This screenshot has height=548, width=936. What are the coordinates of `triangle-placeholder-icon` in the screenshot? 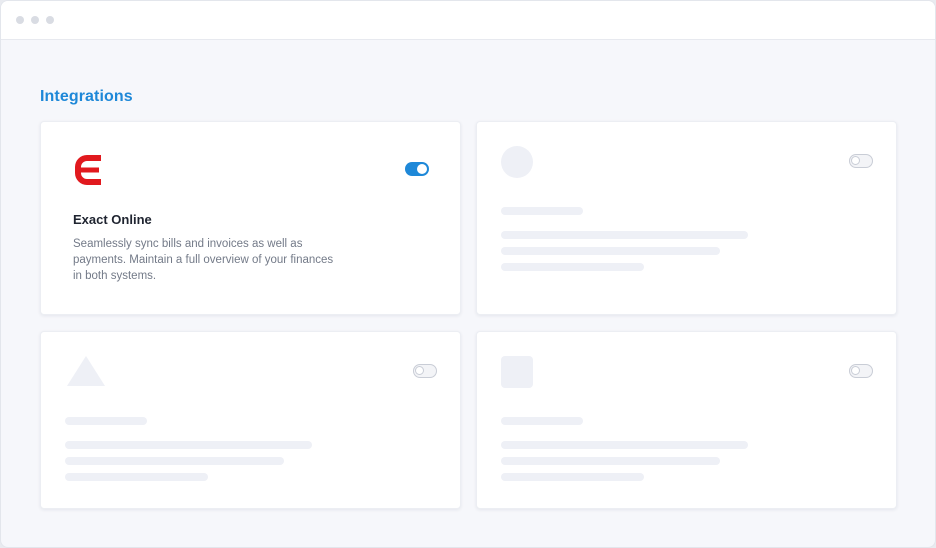 It's located at (86, 371).